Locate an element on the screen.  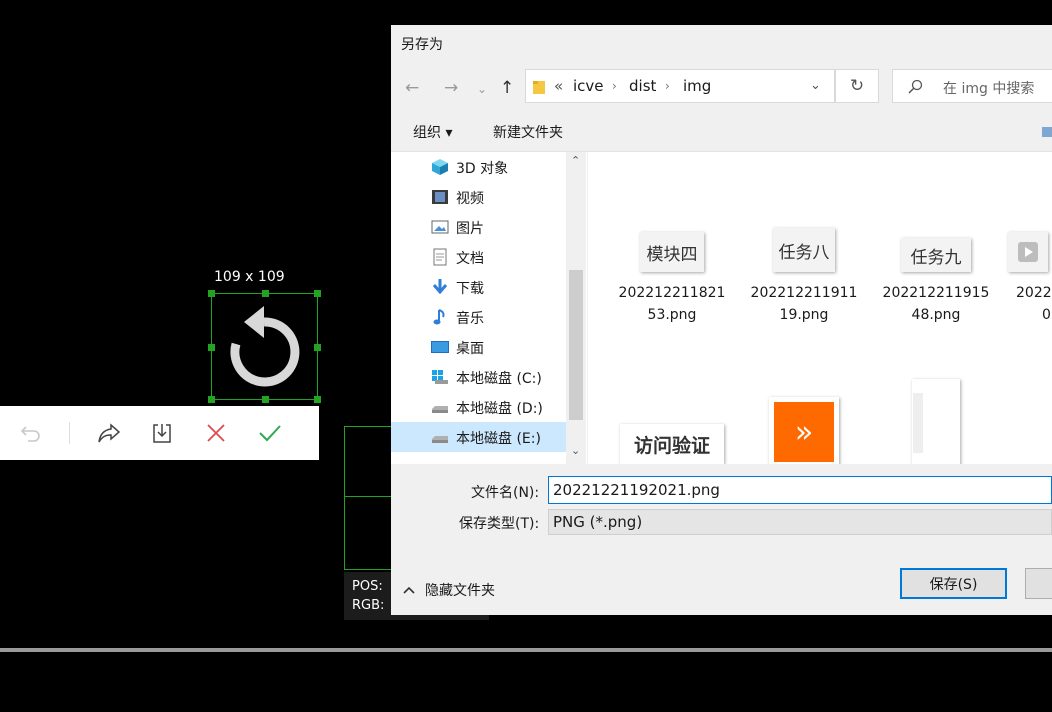
nav-item-downloads: 下载 is located at coordinates (478, 287).